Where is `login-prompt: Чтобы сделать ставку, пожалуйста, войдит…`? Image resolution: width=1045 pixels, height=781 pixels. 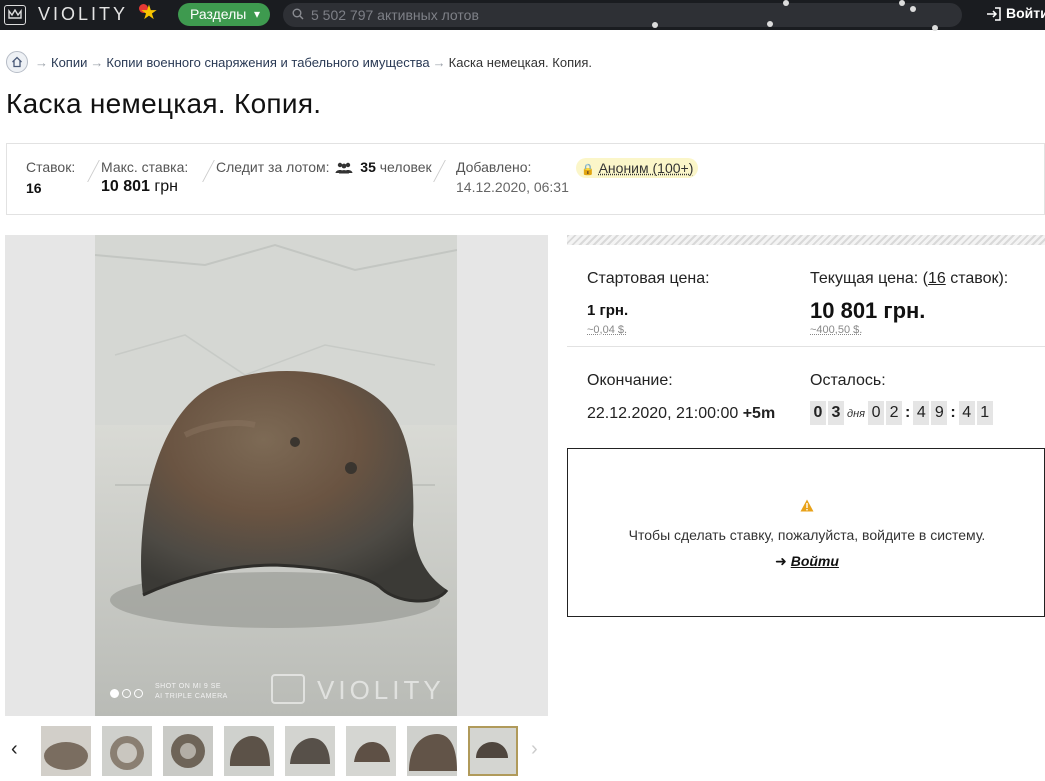
login-prompt: Чтобы сделать ставку, пожалуйста, войдит… is located at coordinates (806, 532).